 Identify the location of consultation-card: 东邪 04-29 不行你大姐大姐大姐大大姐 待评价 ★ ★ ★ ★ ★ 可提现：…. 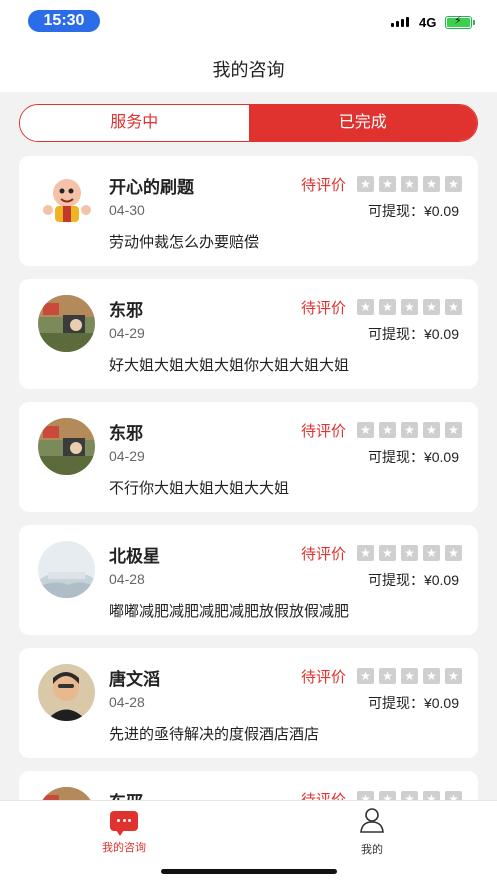
(248, 457).